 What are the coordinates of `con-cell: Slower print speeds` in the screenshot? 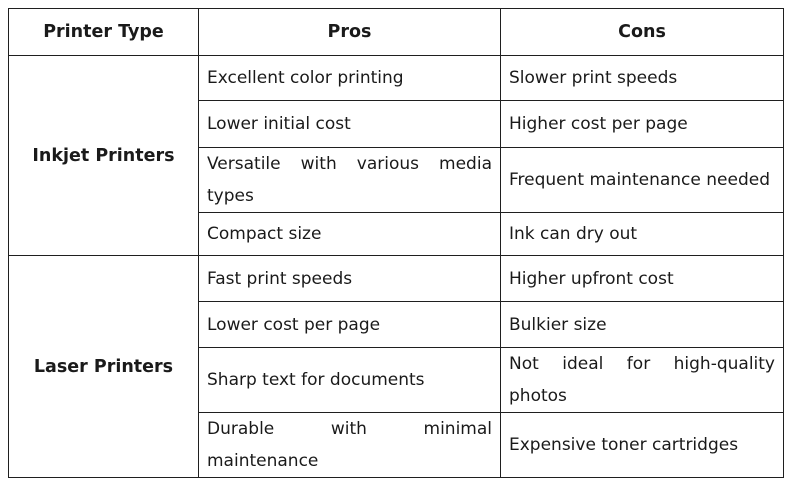 It's located at (642, 78).